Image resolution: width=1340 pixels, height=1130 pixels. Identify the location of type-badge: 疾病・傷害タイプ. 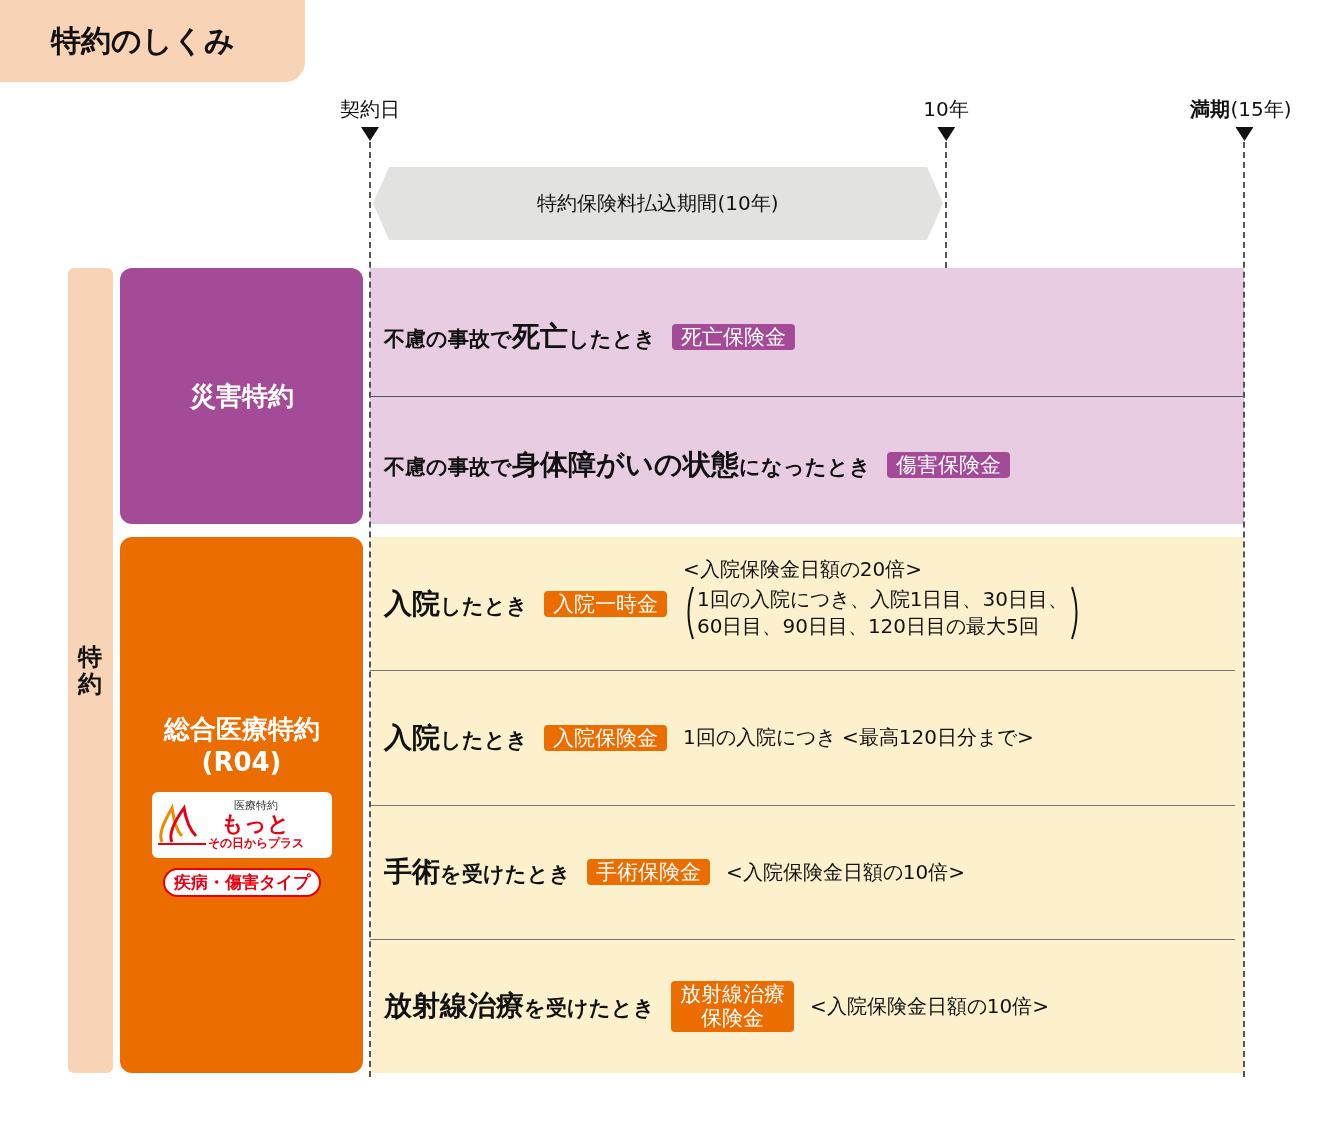
(241, 882).